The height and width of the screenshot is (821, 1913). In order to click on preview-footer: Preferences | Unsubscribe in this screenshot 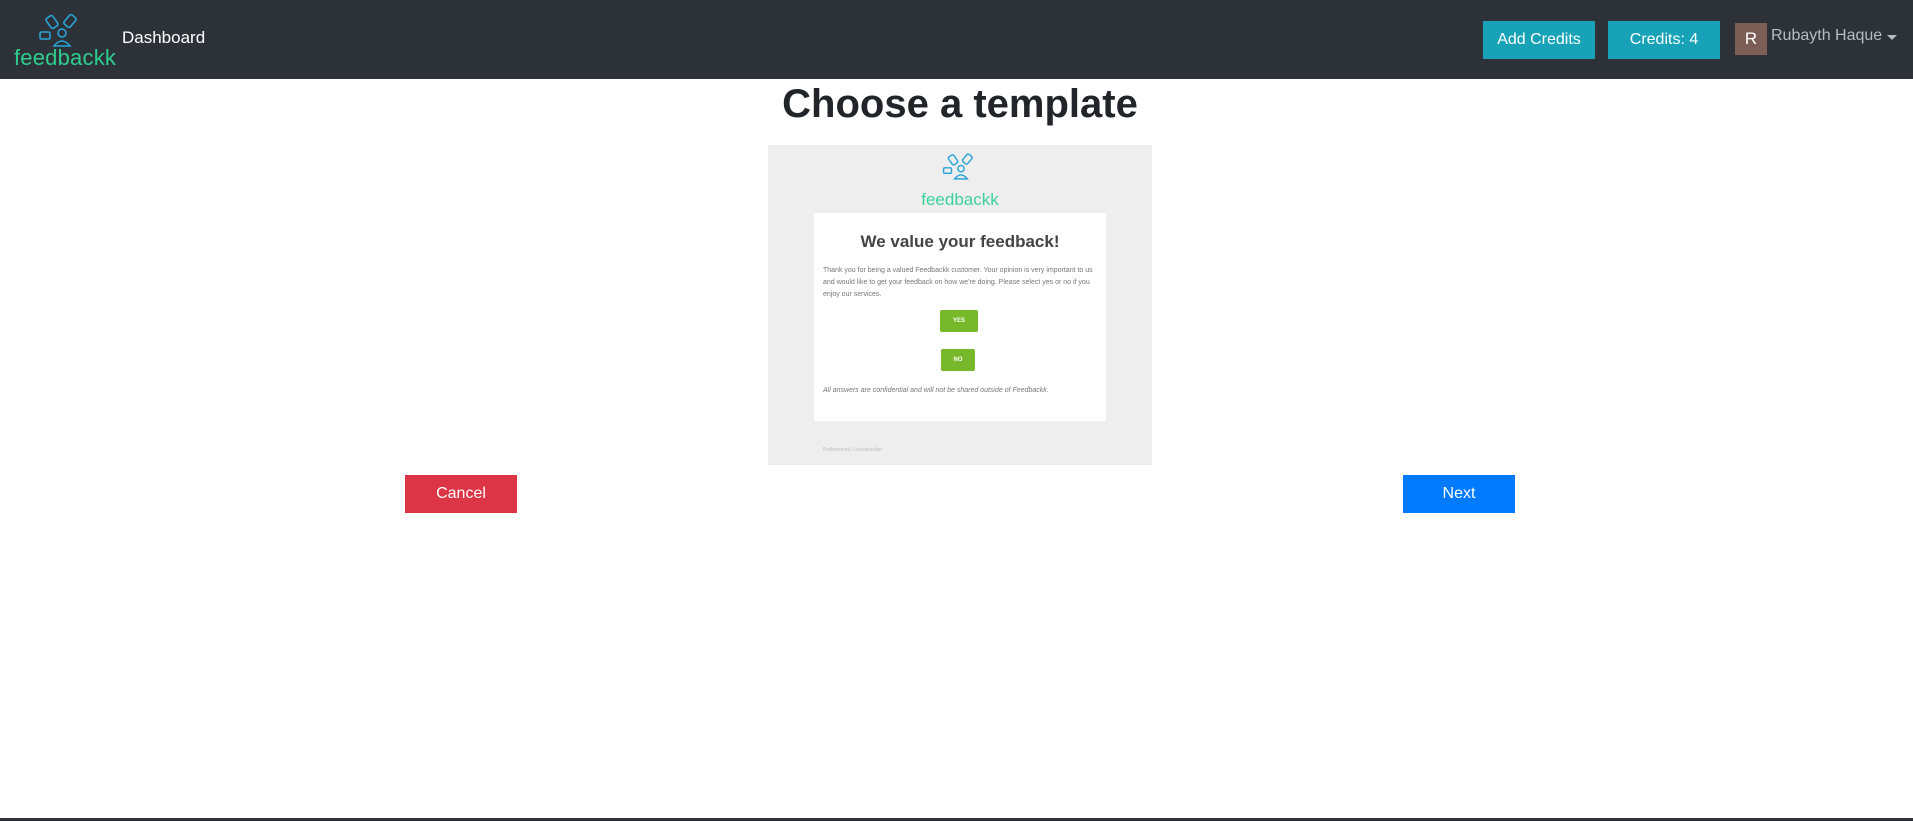, I will do `click(852, 450)`.